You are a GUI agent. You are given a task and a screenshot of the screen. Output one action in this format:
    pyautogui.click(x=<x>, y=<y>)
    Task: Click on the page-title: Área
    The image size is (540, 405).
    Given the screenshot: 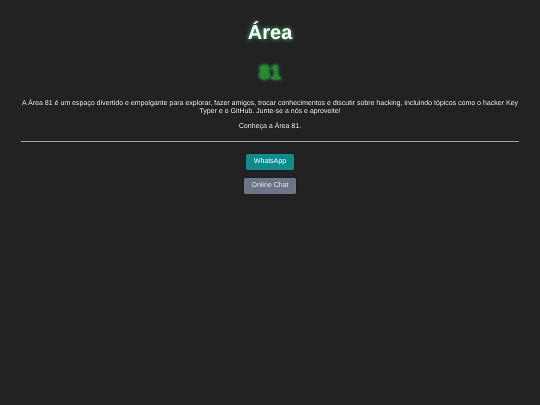 What is the action you would take?
    pyautogui.click(x=270, y=33)
    